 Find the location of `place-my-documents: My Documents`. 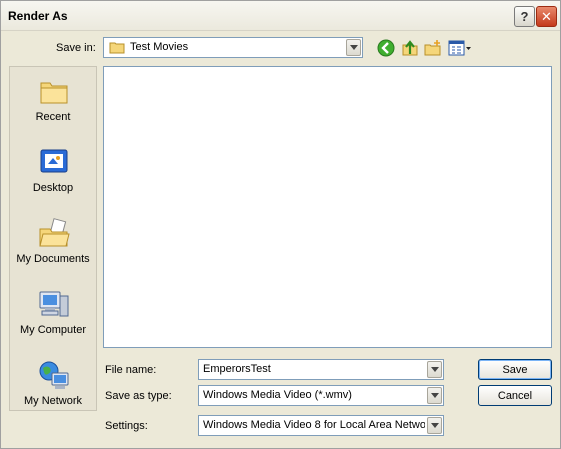

place-my-documents: My Documents is located at coordinates (53, 250).